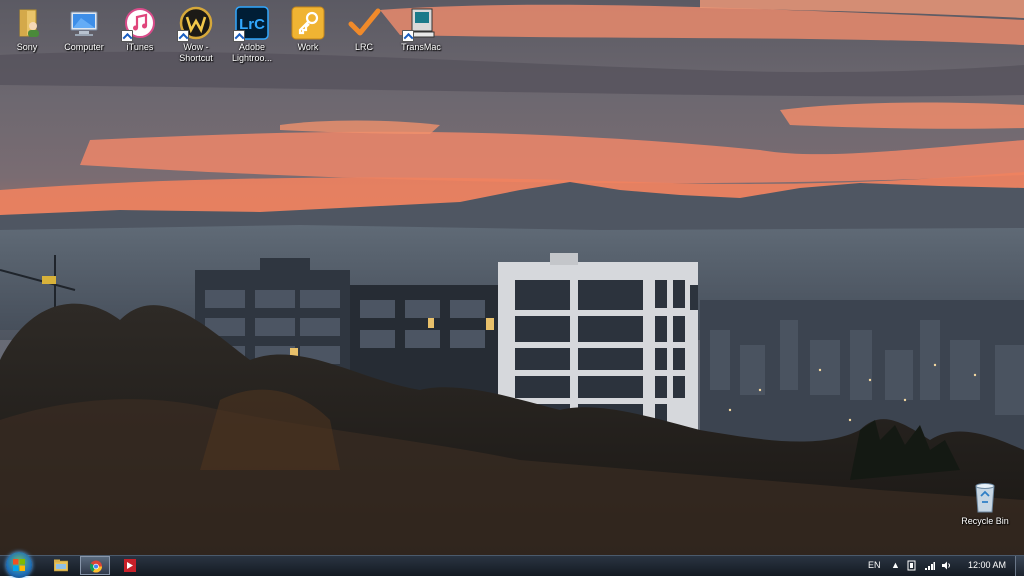 This screenshot has width=1024, height=578. What do you see at coordinates (1019, 566) in the screenshot?
I see `show-desktop-button` at bounding box center [1019, 566].